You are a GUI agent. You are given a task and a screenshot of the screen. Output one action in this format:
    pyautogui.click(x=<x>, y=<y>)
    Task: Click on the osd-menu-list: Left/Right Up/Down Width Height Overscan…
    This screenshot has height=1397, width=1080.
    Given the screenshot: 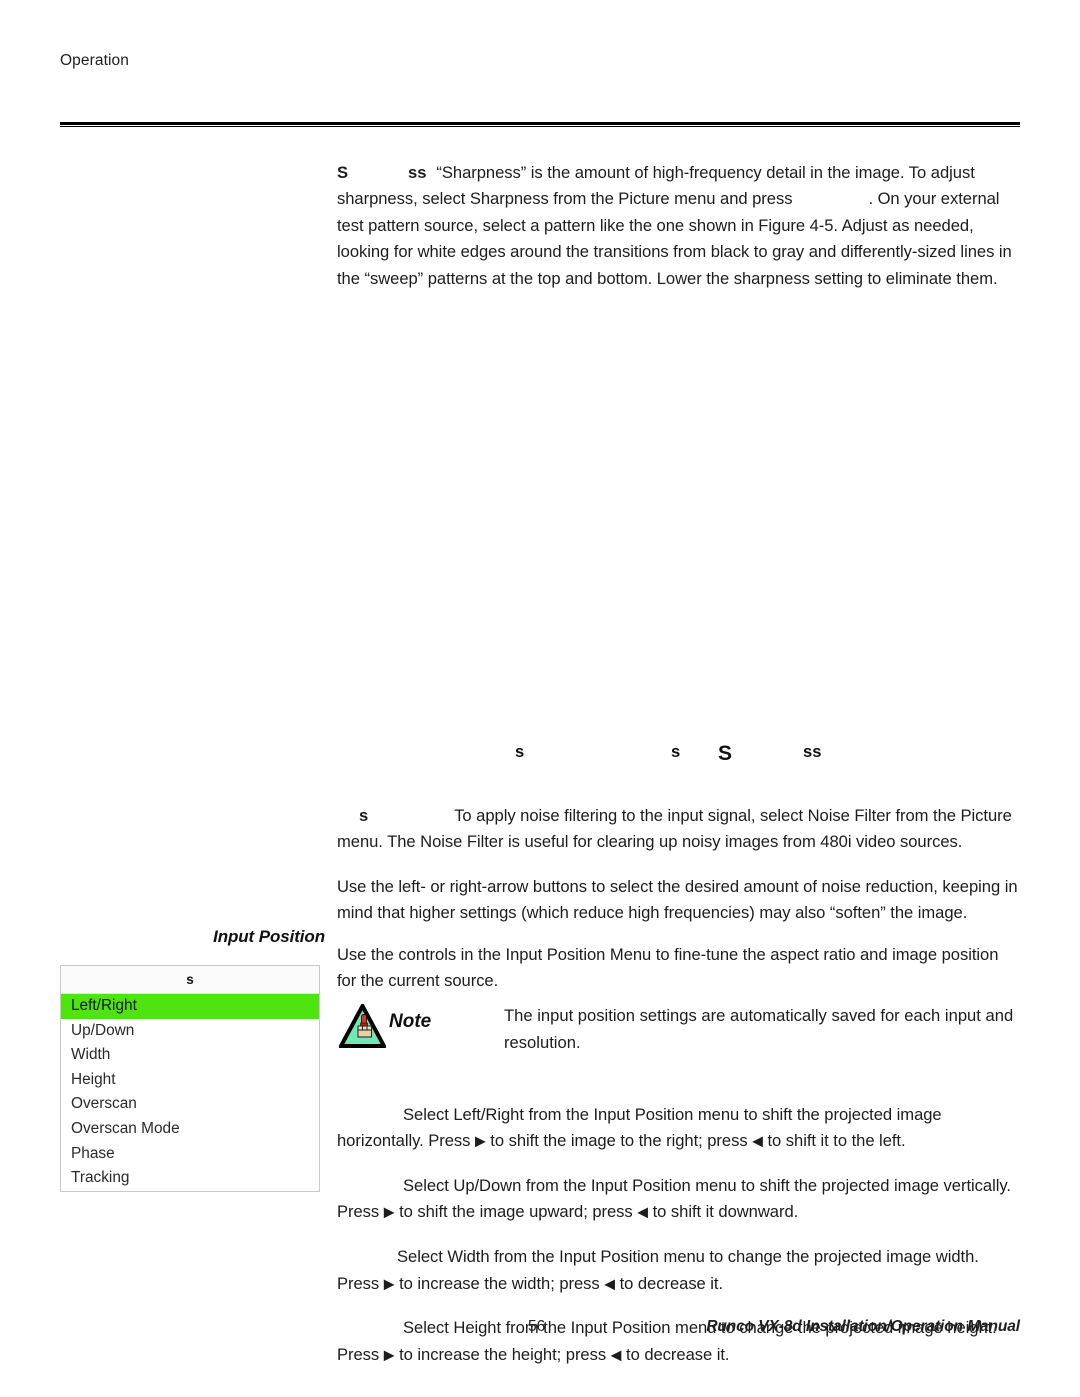 What is the action you would take?
    pyautogui.click(x=190, y=1092)
    